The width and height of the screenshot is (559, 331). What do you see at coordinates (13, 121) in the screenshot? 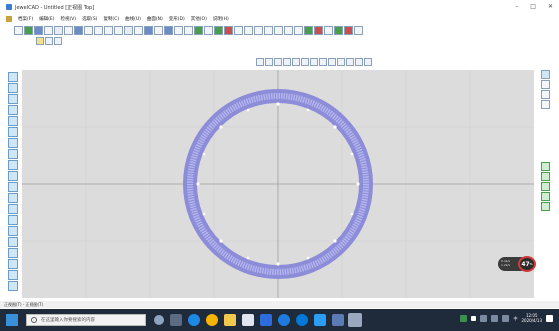
I see `tool-5-icon` at bounding box center [13, 121].